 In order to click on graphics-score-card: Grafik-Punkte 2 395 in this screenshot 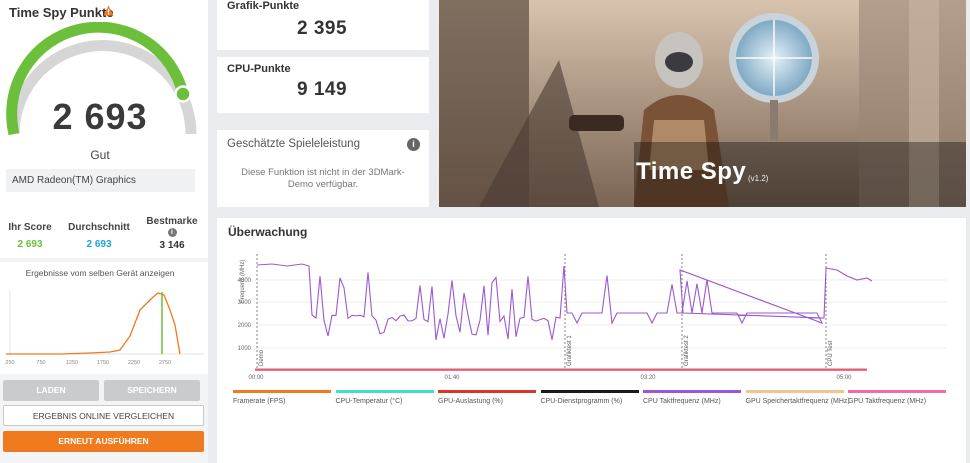, I will do `click(323, 25)`.